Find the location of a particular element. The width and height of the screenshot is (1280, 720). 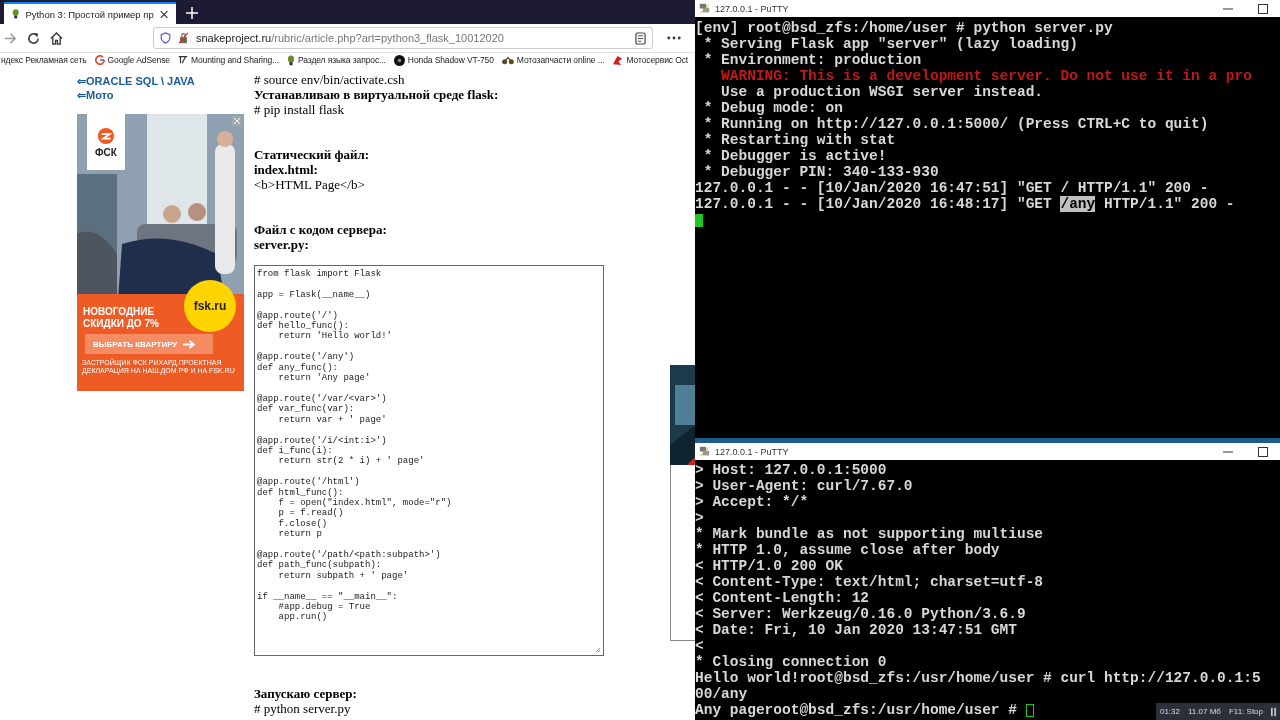

terminal-line: Hello world!root@bsd_zfs:/usr/home/user # curl http://127.0.0.1:5 is located at coordinates (978, 678).